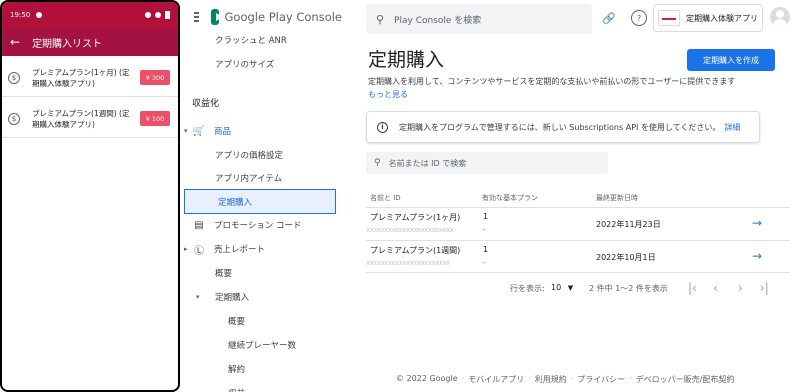 Image resolution: width=800 pixels, height=392 pixels. Describe the element at coordinates (780, 17) in the screenshot. I see `avatar` at that location.